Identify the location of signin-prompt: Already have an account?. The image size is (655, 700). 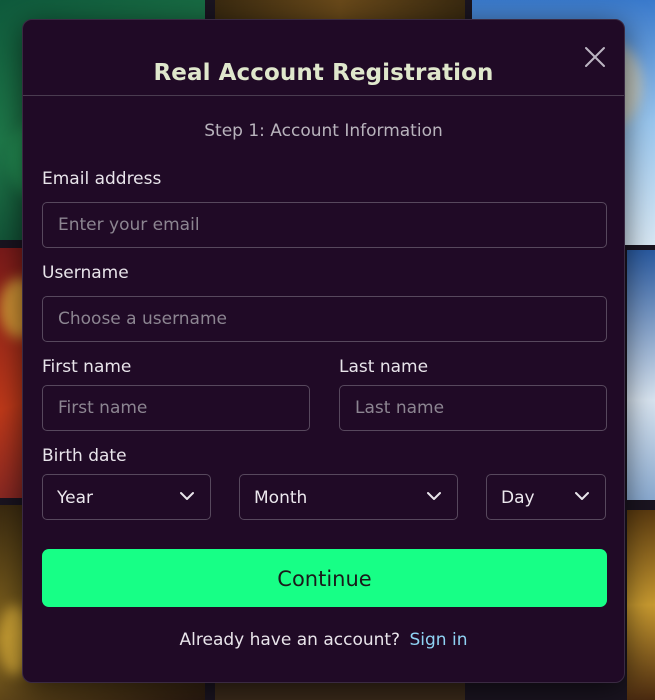
(290, 640).